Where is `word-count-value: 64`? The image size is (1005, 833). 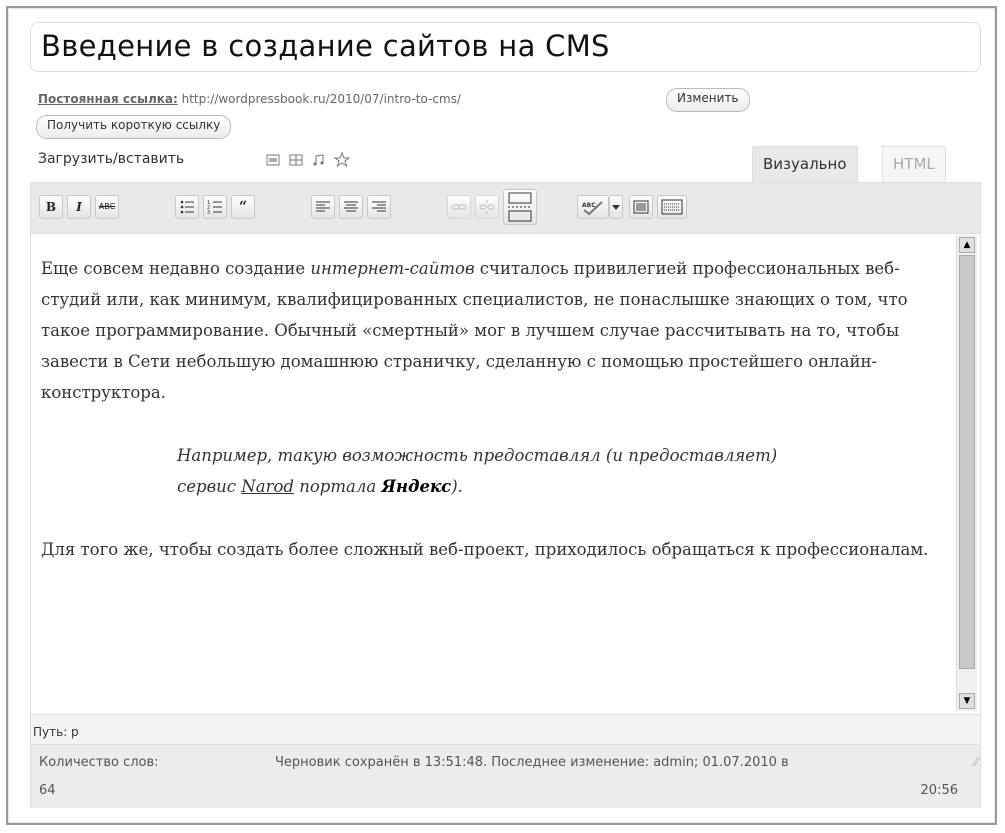 word-count-value: 64 is located at coordinates (47, 790).